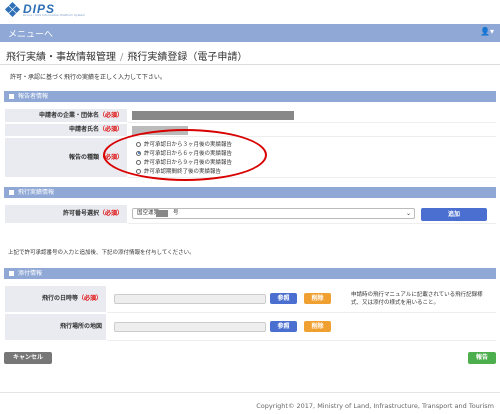 The width and height of the screenshot is (500, 414). What do you see at coordinates (80, 326) in the screenshot?
I see `label-text: 飛行場所の地図` at bounding box center [80, 326].